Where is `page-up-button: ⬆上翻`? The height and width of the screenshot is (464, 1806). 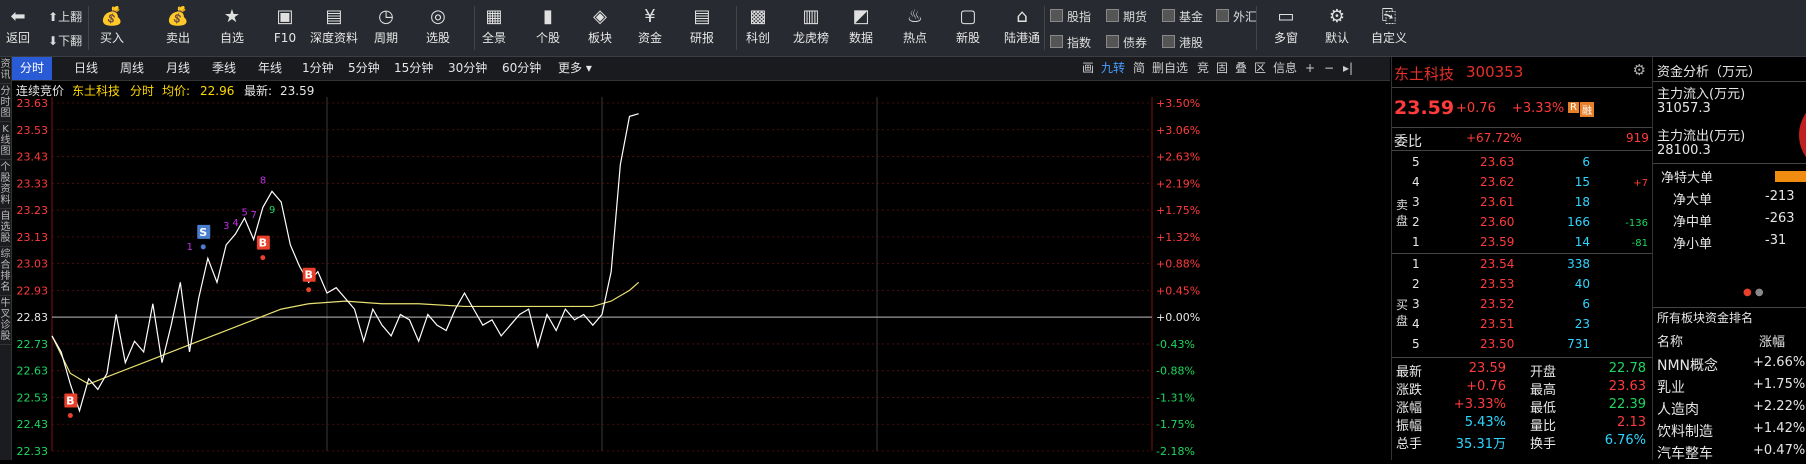
page-up-button: ⬆上翻 is located at coordinates (65, 16).